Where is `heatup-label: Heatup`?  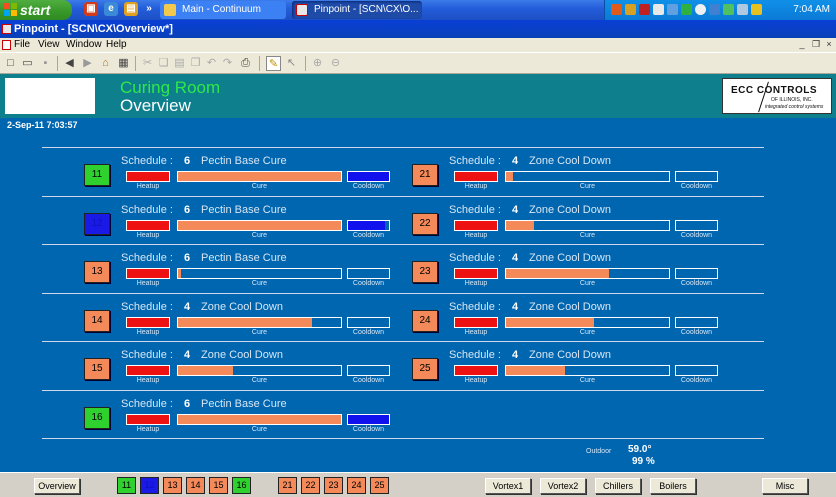 heatup-label: Heatup is located at coordinates (476, 283).